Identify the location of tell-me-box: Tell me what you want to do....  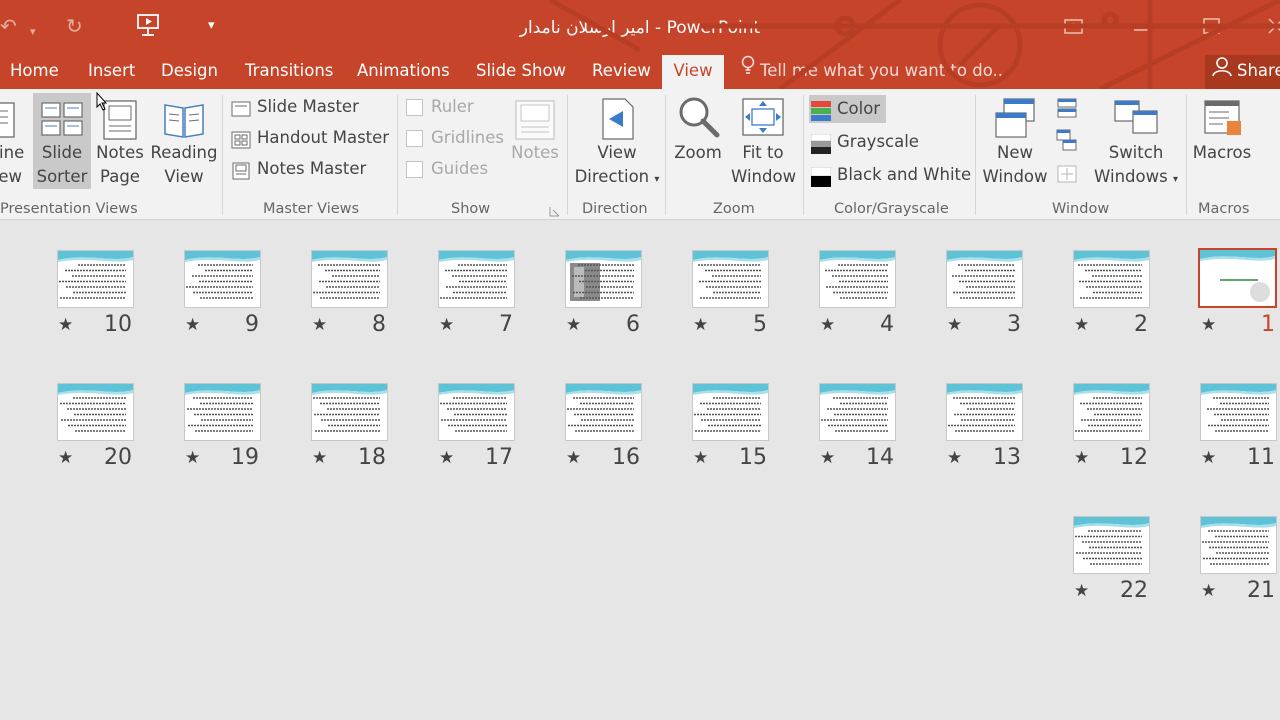
(874, 72).